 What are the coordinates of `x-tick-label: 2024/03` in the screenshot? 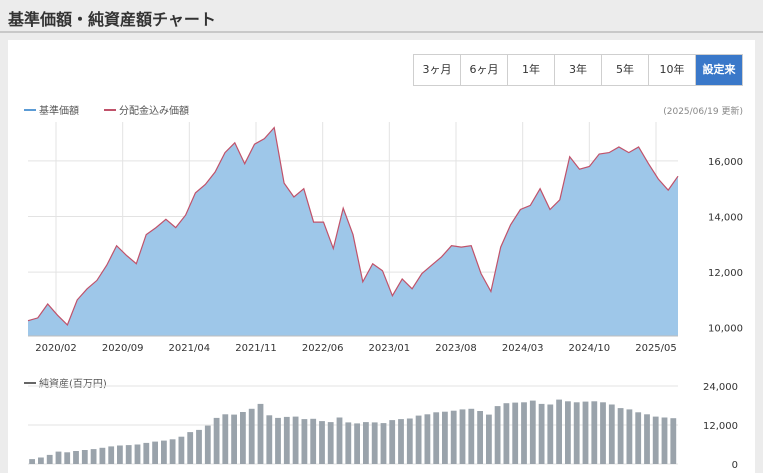 It's located at (523, 348).